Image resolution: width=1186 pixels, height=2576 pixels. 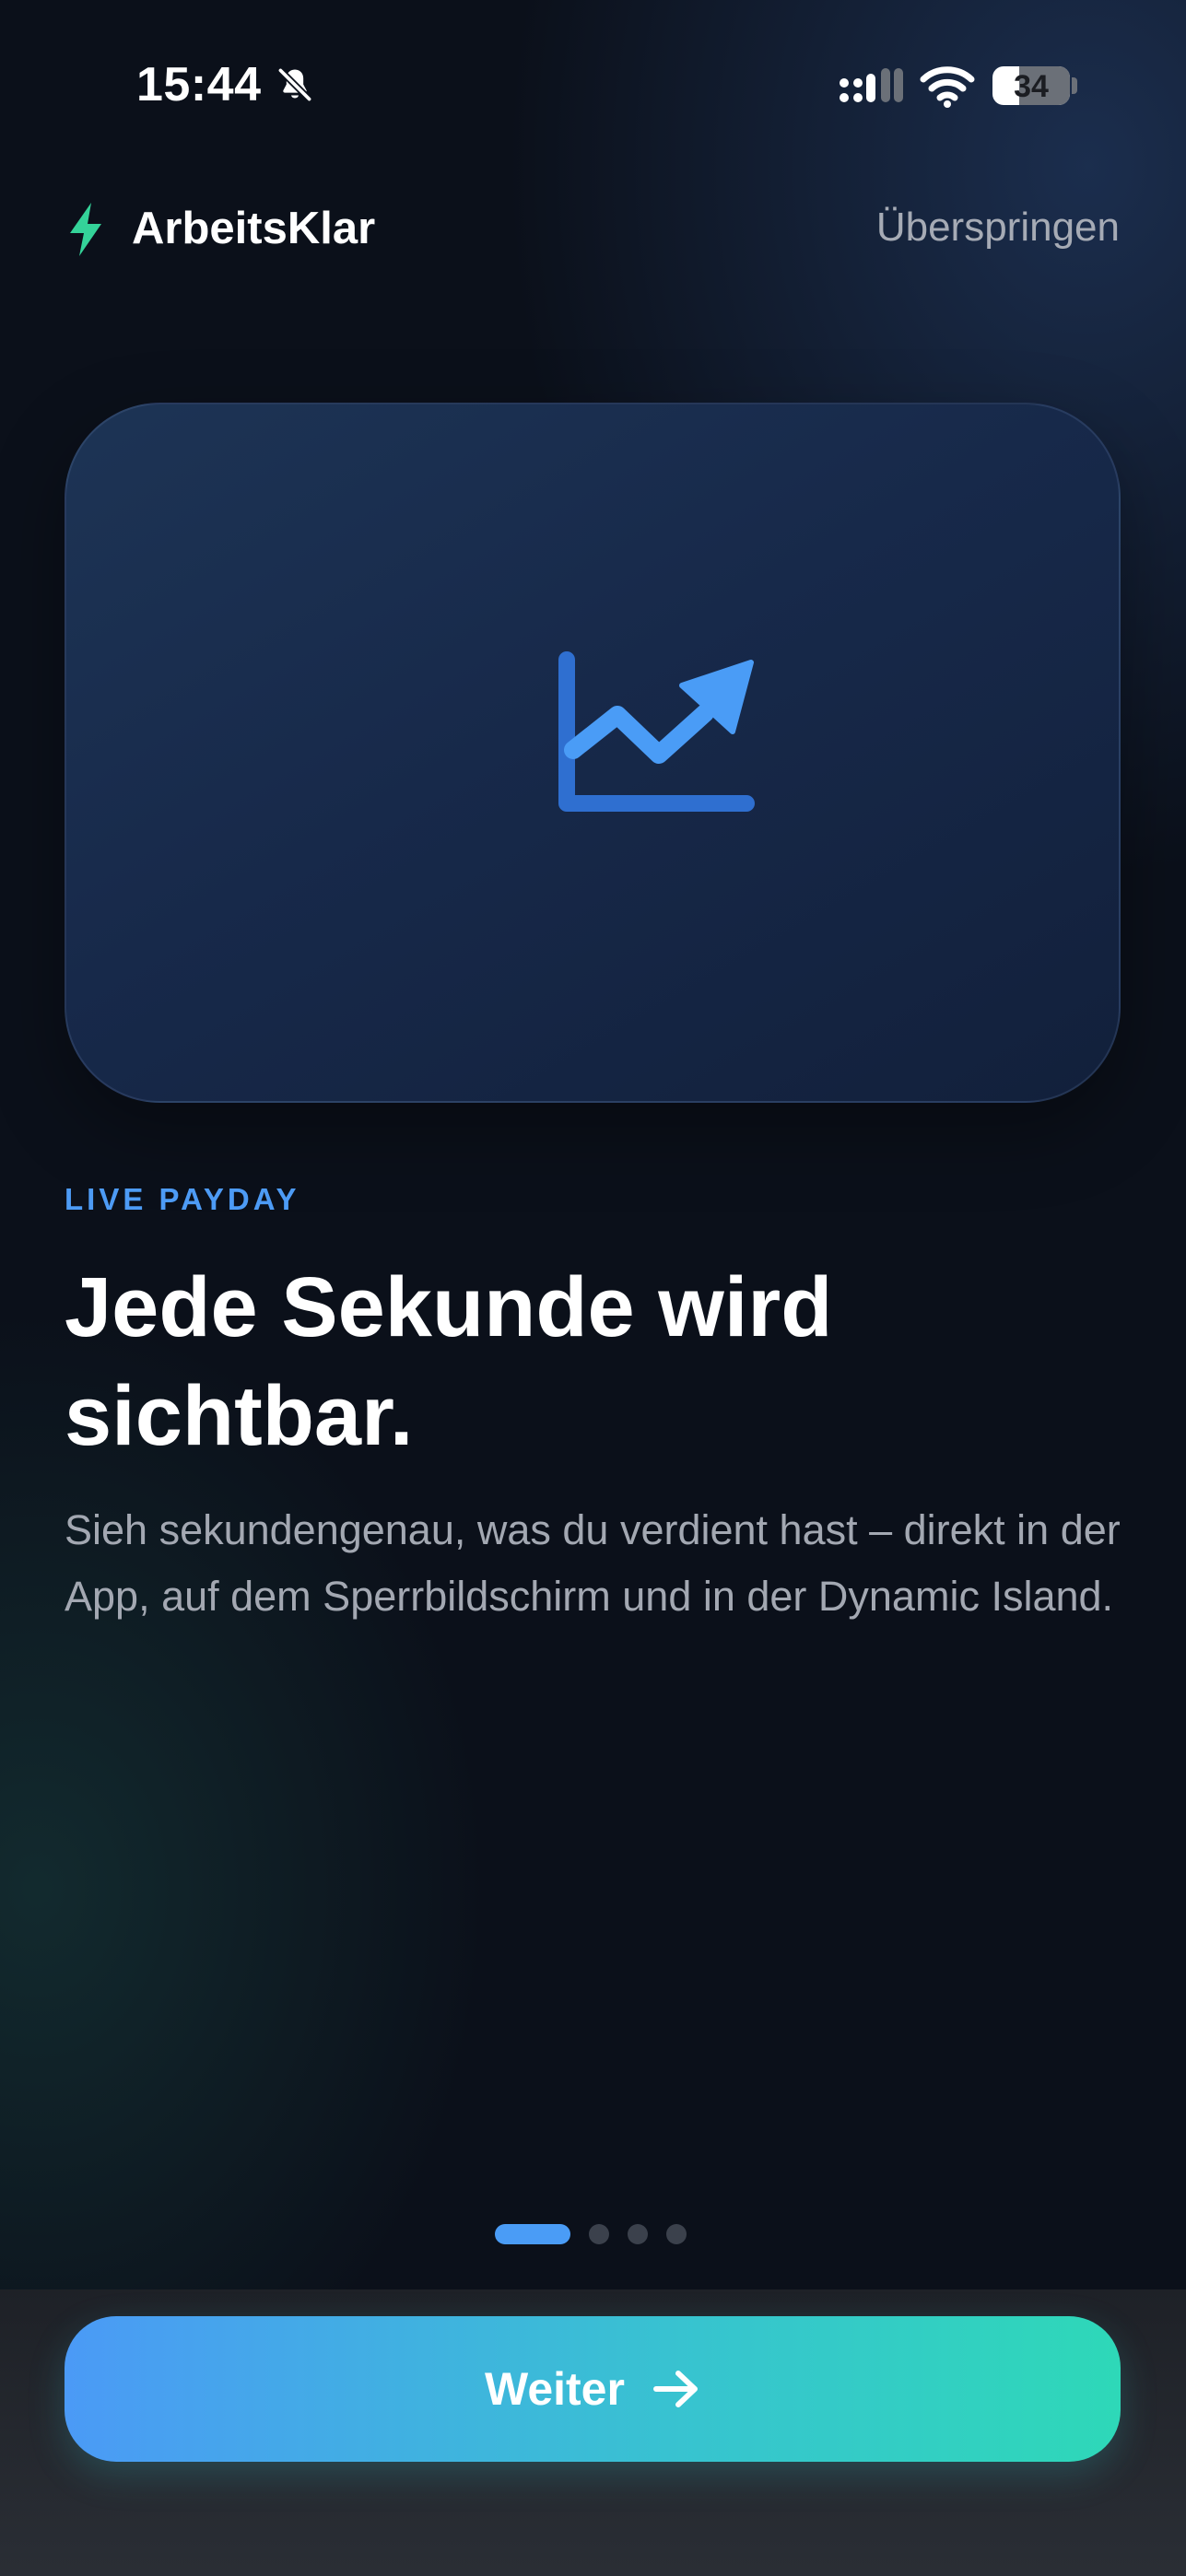 I want to click on status-time: 15:44, so click(x=199, y=84).